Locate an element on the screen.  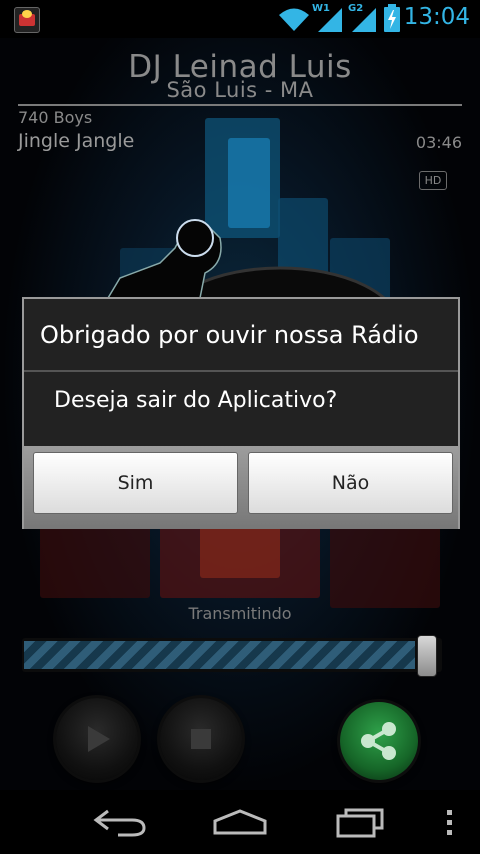
stop-button is located at coordinates (201, 739).